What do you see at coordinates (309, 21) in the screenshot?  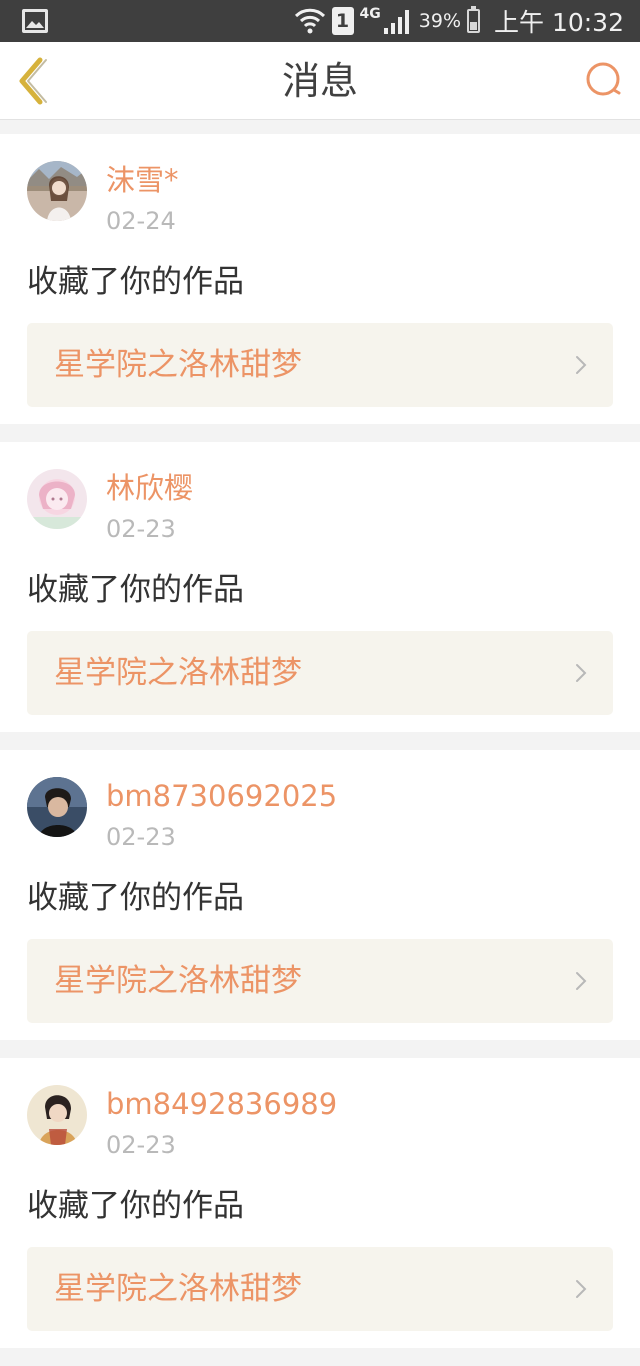 I see `wifi-icon` at bounding box center [309, 21].